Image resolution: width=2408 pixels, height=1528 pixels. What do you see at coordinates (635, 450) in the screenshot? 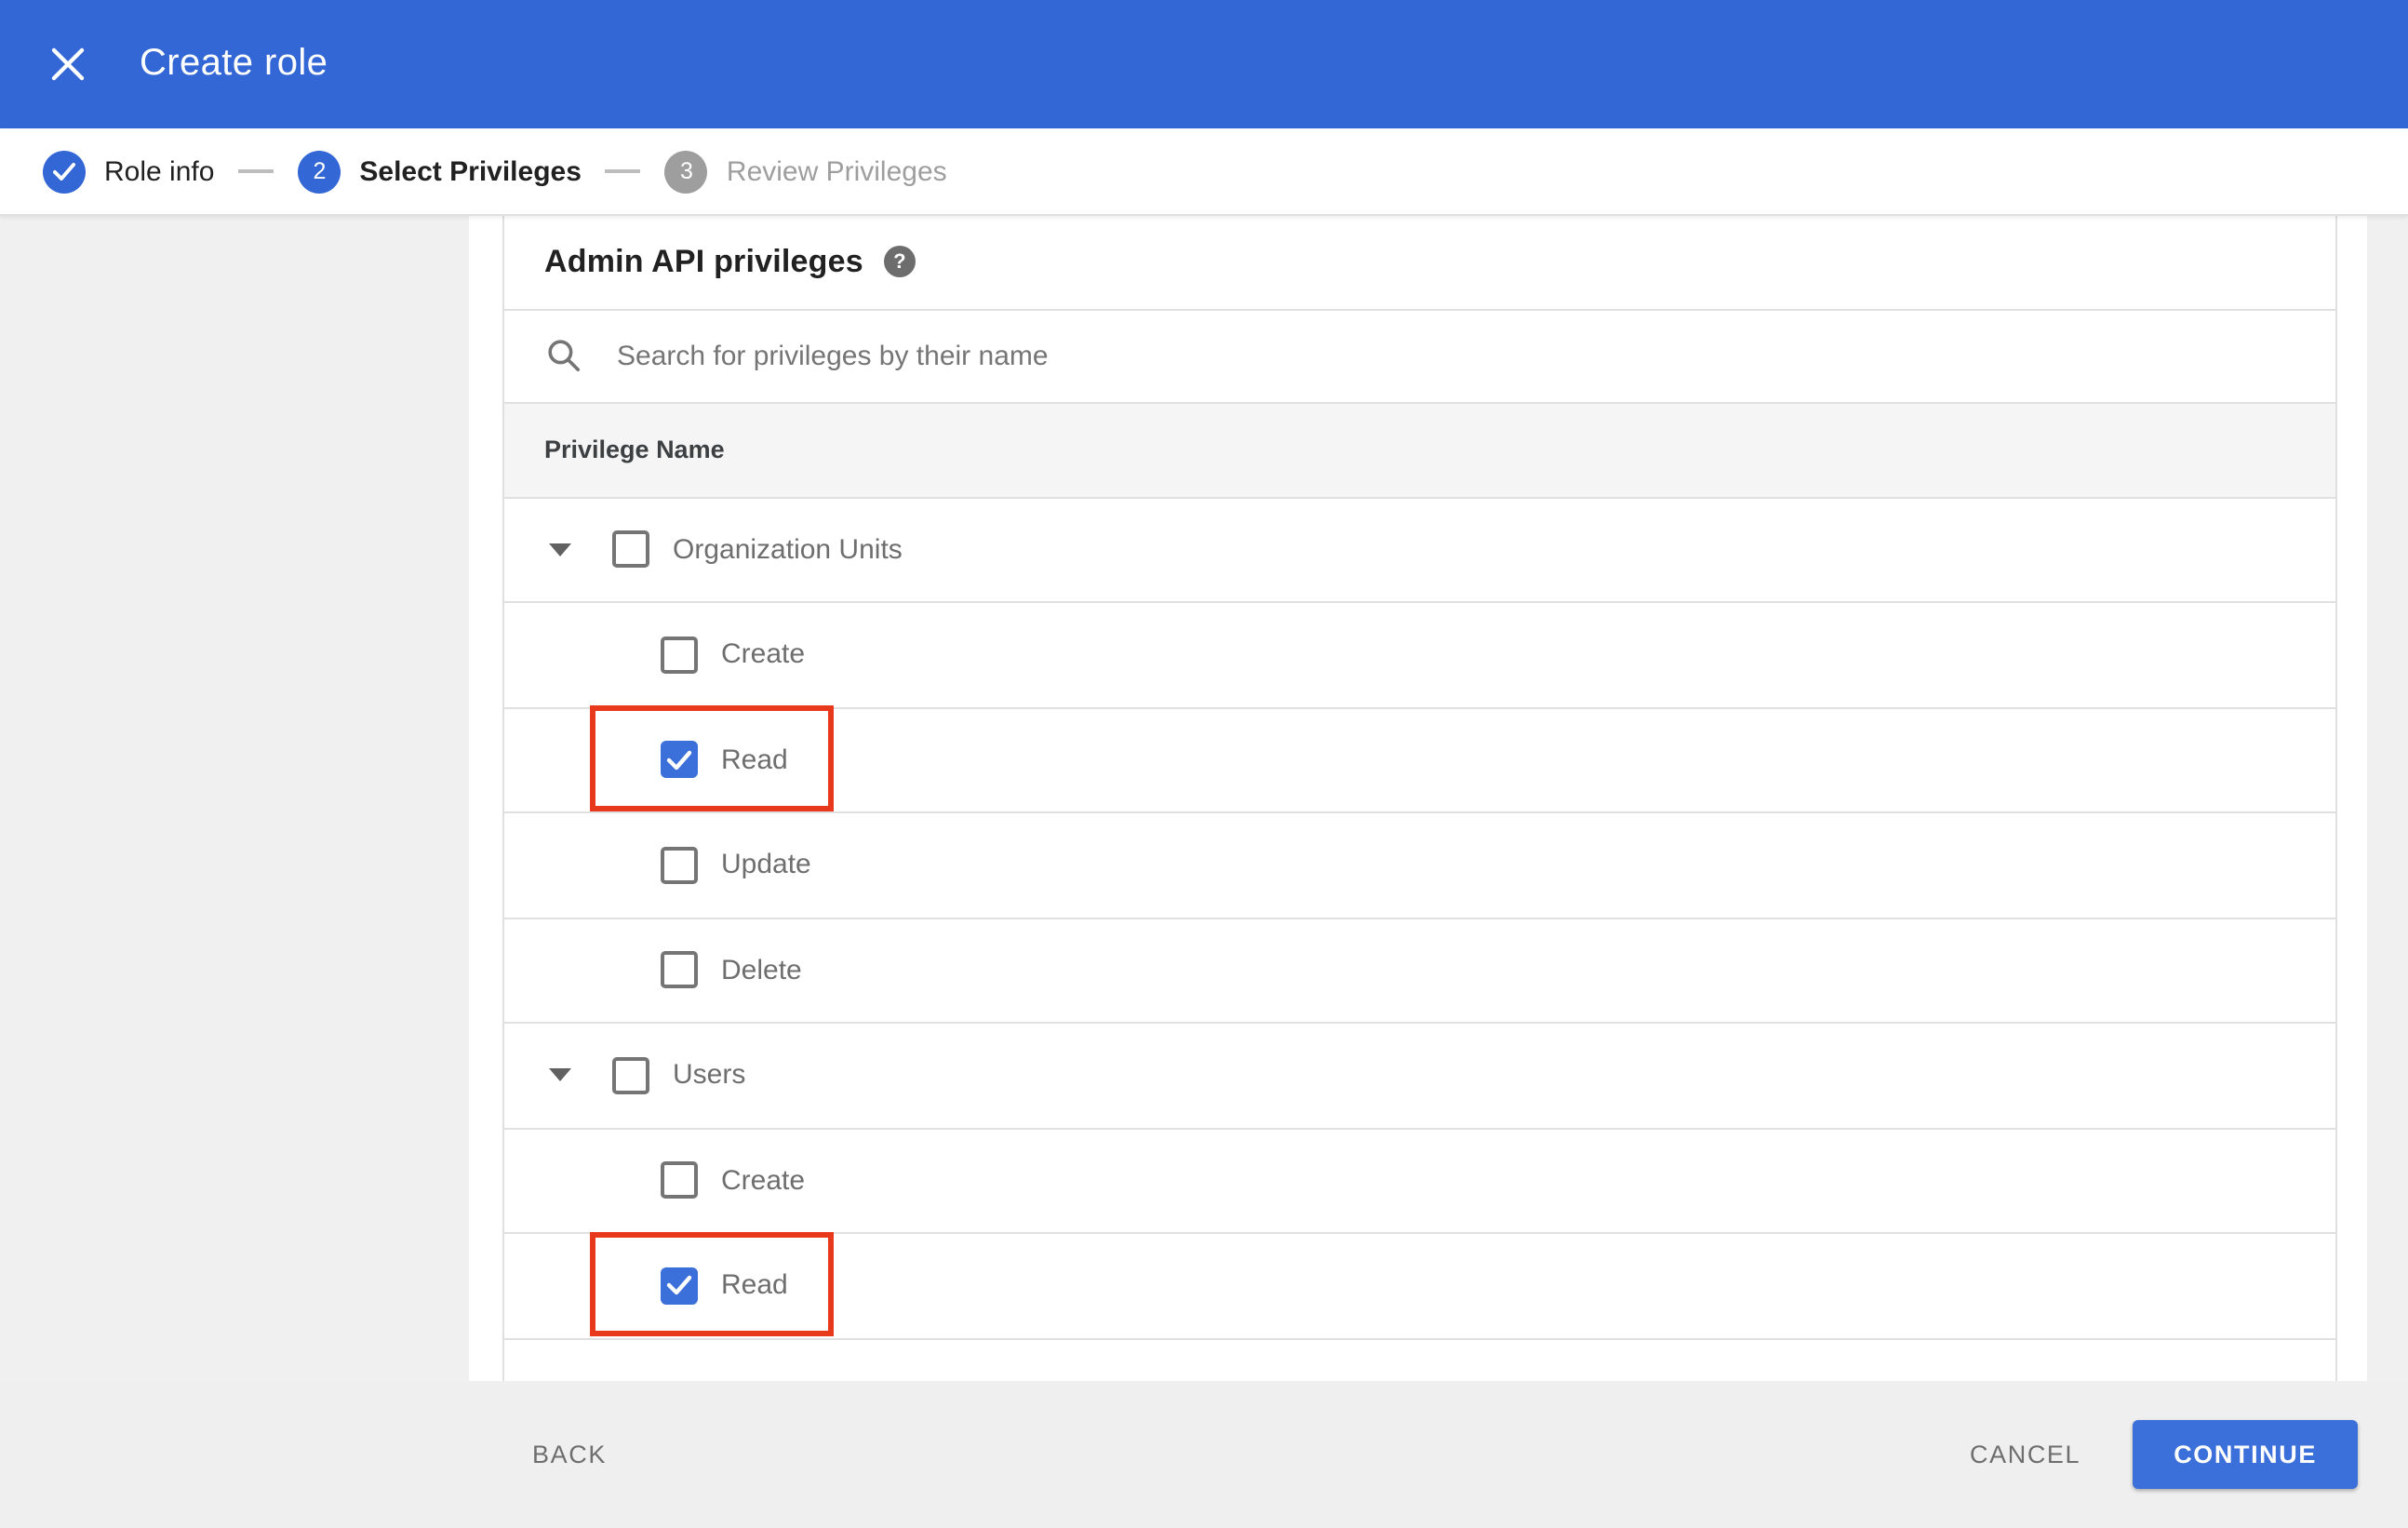
I see `privilege-name-column-header: Privilege Name` at bounding box center [635, 450].